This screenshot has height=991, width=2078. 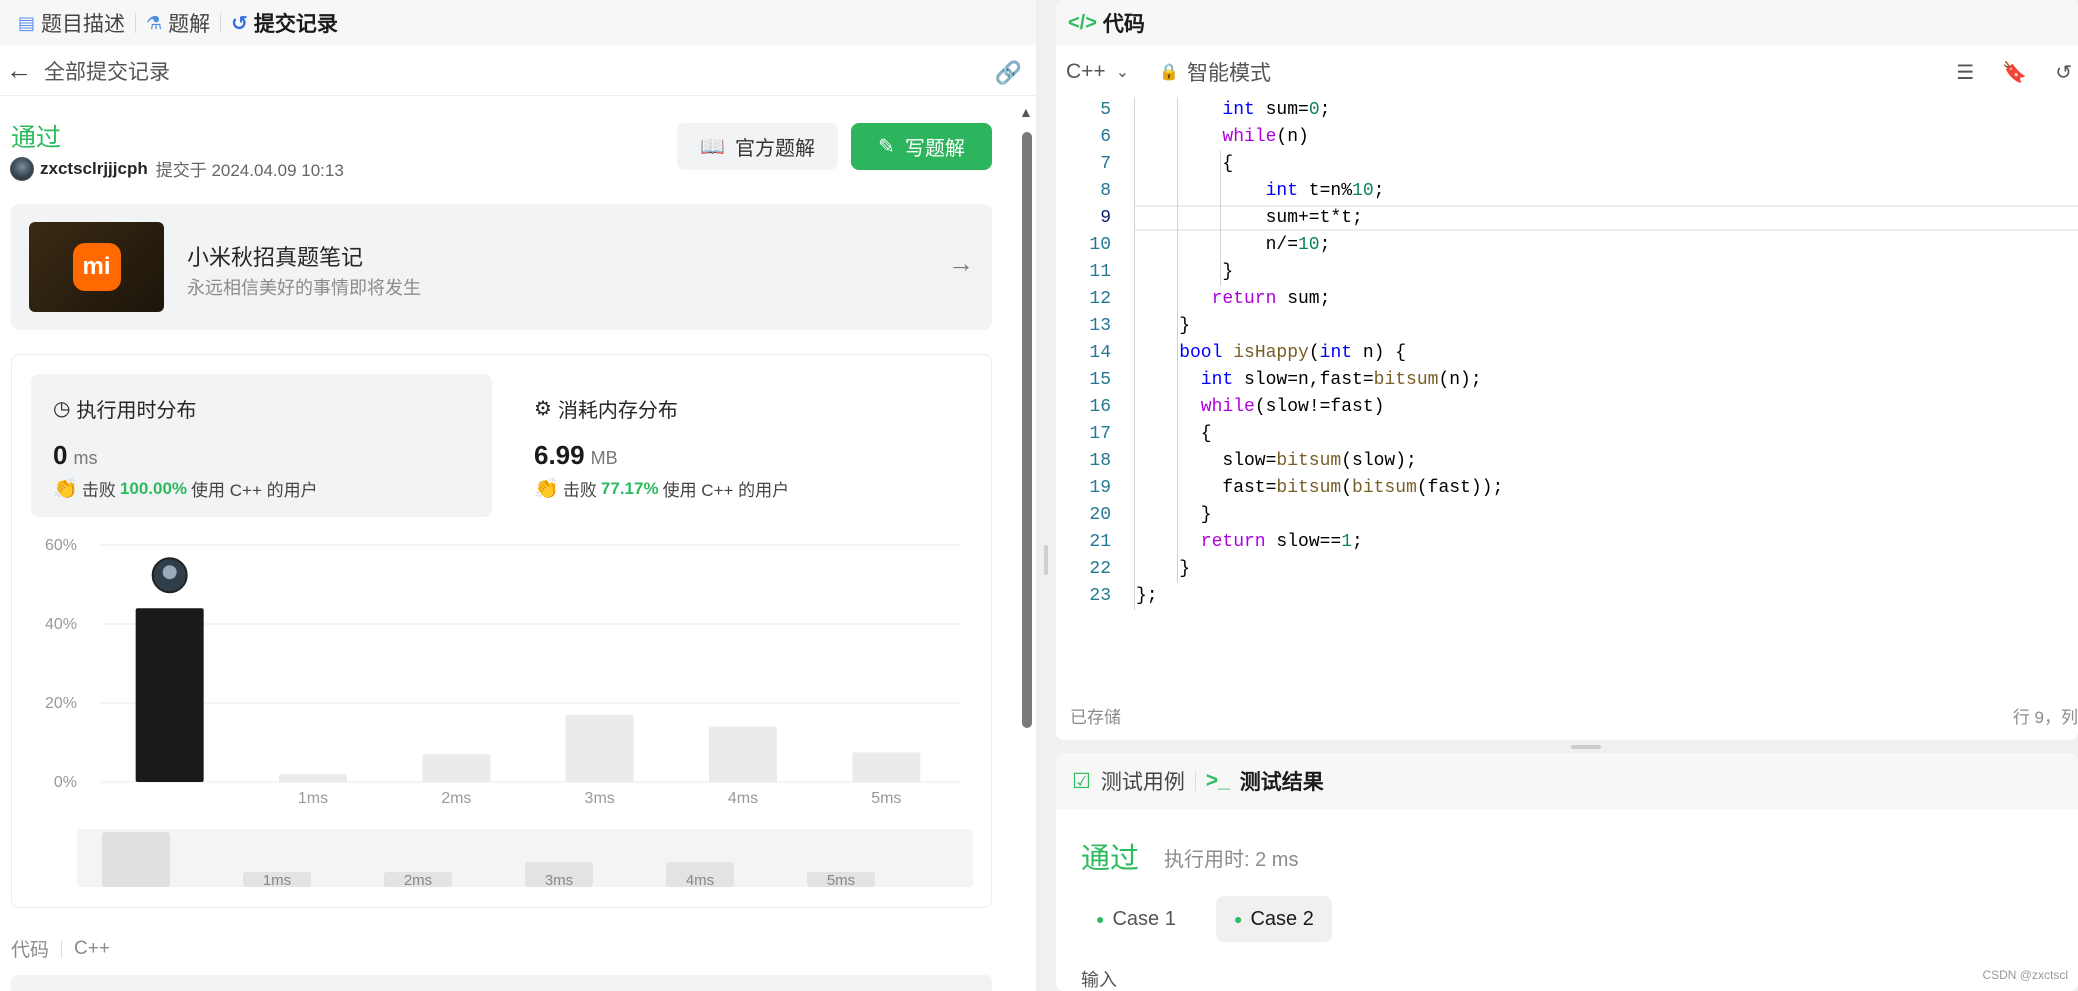 I want to click on tab-description: ▤ 题目描述, so click(x=71, y=23).